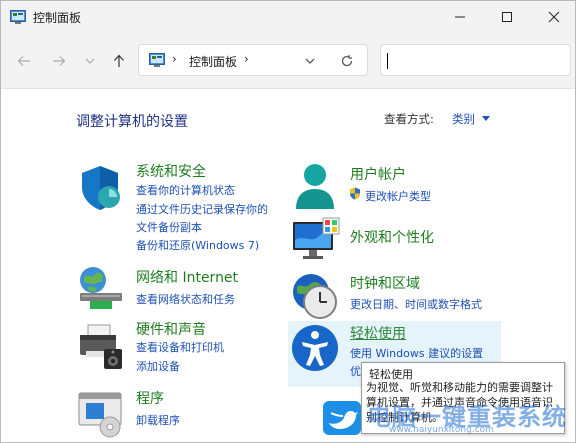  What do you see at coordinates (385, 283) in the screenshot?
I see `category-clock-region: 时钟和区域` at bounding box center [385, 283].